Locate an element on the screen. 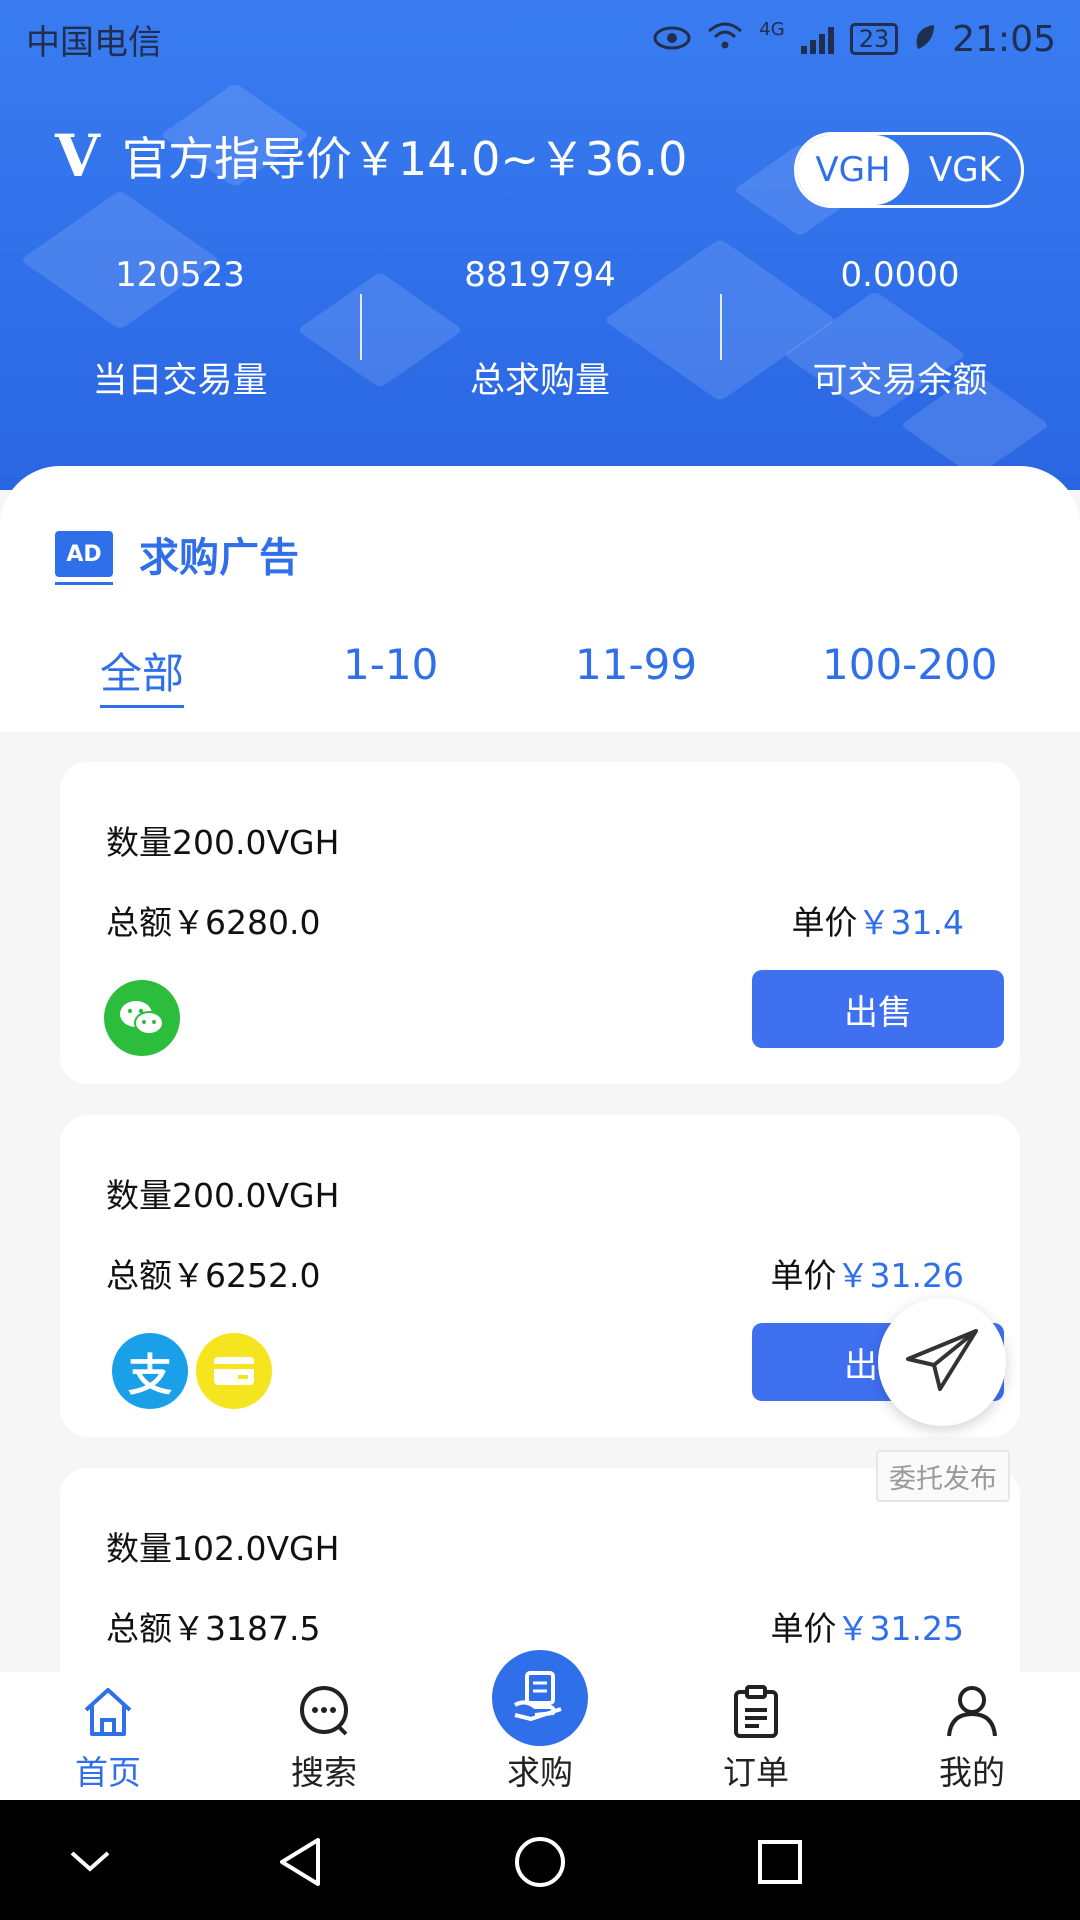  stat-value: 120523 is located at coordinates (180, 275).